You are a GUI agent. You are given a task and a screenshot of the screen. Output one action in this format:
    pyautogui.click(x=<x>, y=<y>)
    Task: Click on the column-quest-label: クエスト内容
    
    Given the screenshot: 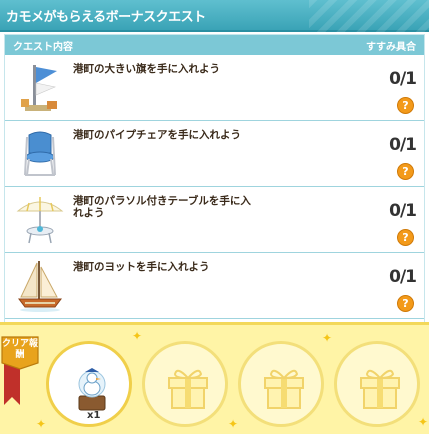 What is the action you would take?
    pyautogui.click(x=43, y=47)
    